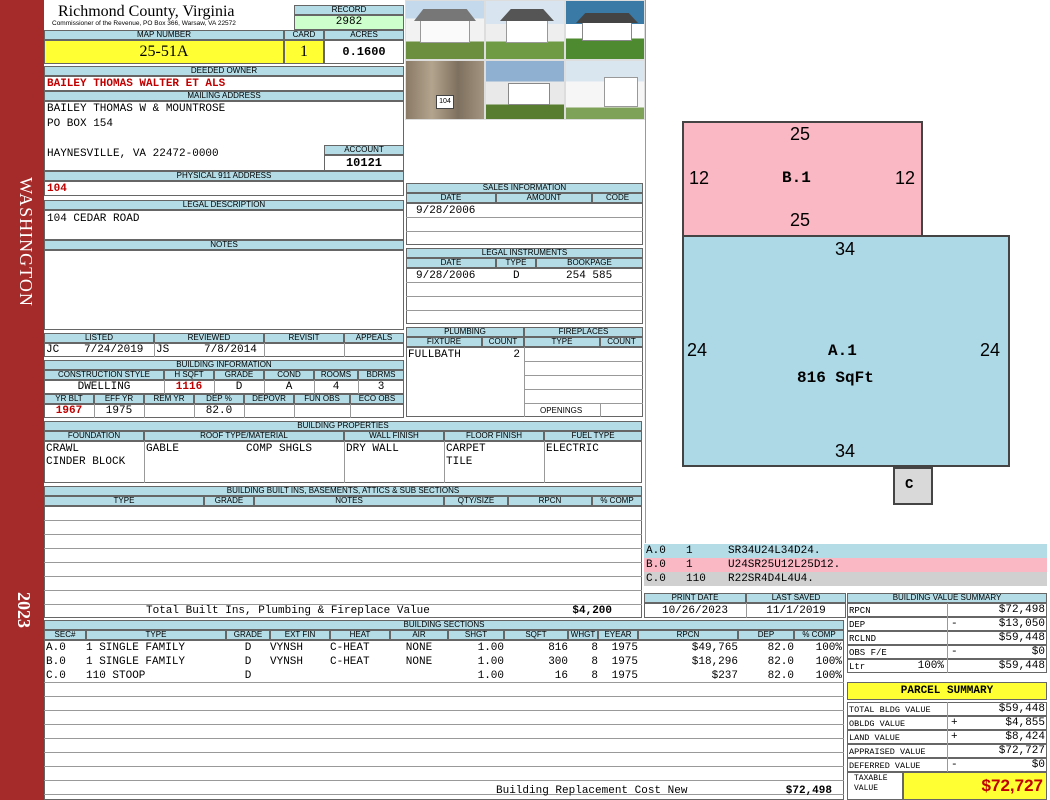  Describe the element at coordinates (69, 399) in the screenshot. I see `yrblt-label: YR BLT` at that location.